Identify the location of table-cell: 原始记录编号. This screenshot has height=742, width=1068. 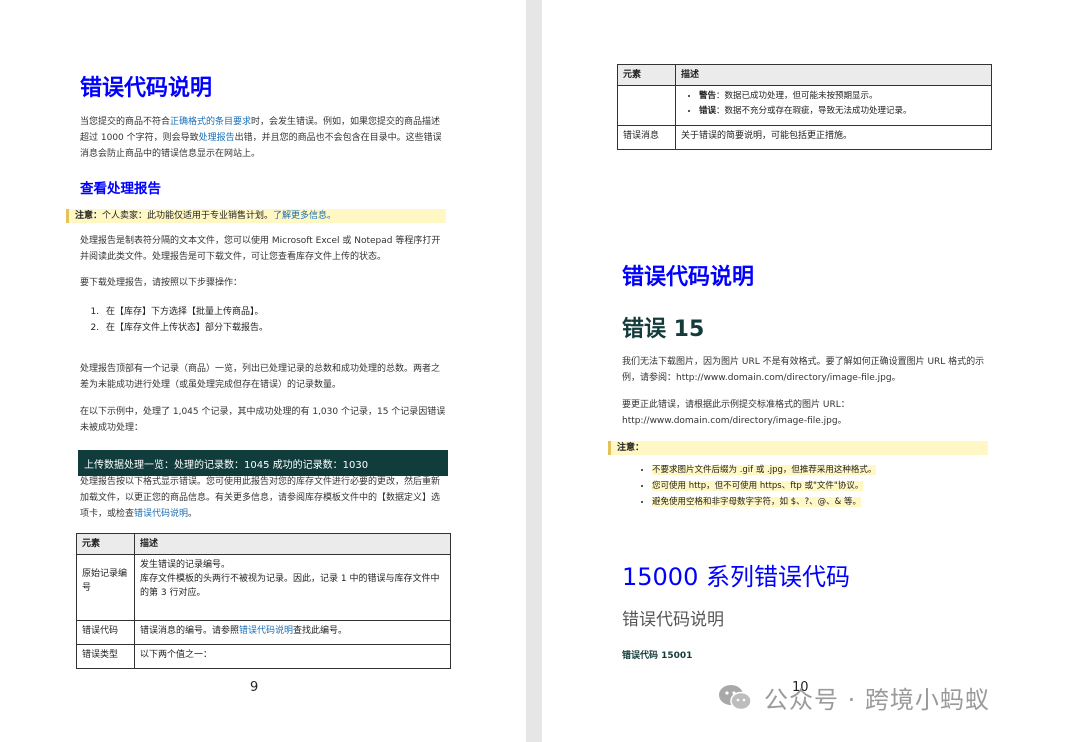
(105, 587).